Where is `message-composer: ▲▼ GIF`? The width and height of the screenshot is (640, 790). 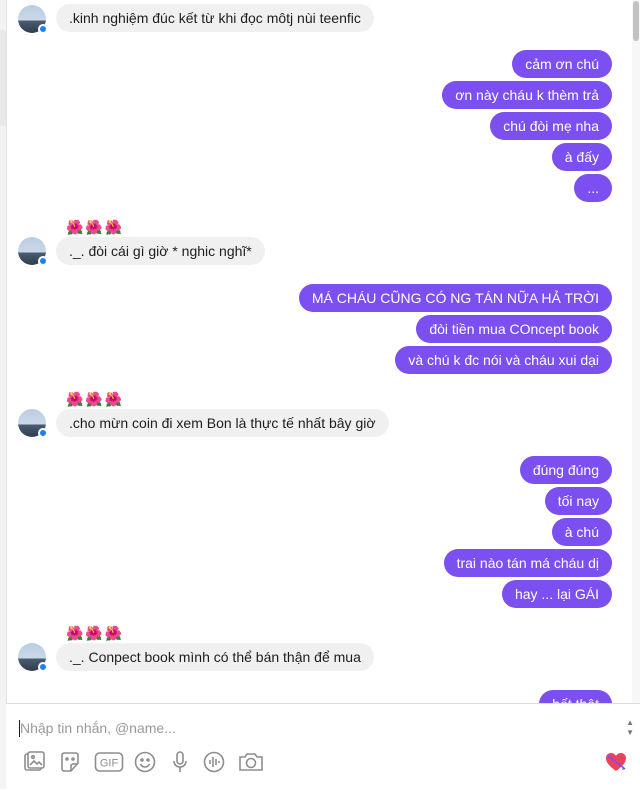
message-composer: ▲▼ GIF is located at coordinates (323, 746).